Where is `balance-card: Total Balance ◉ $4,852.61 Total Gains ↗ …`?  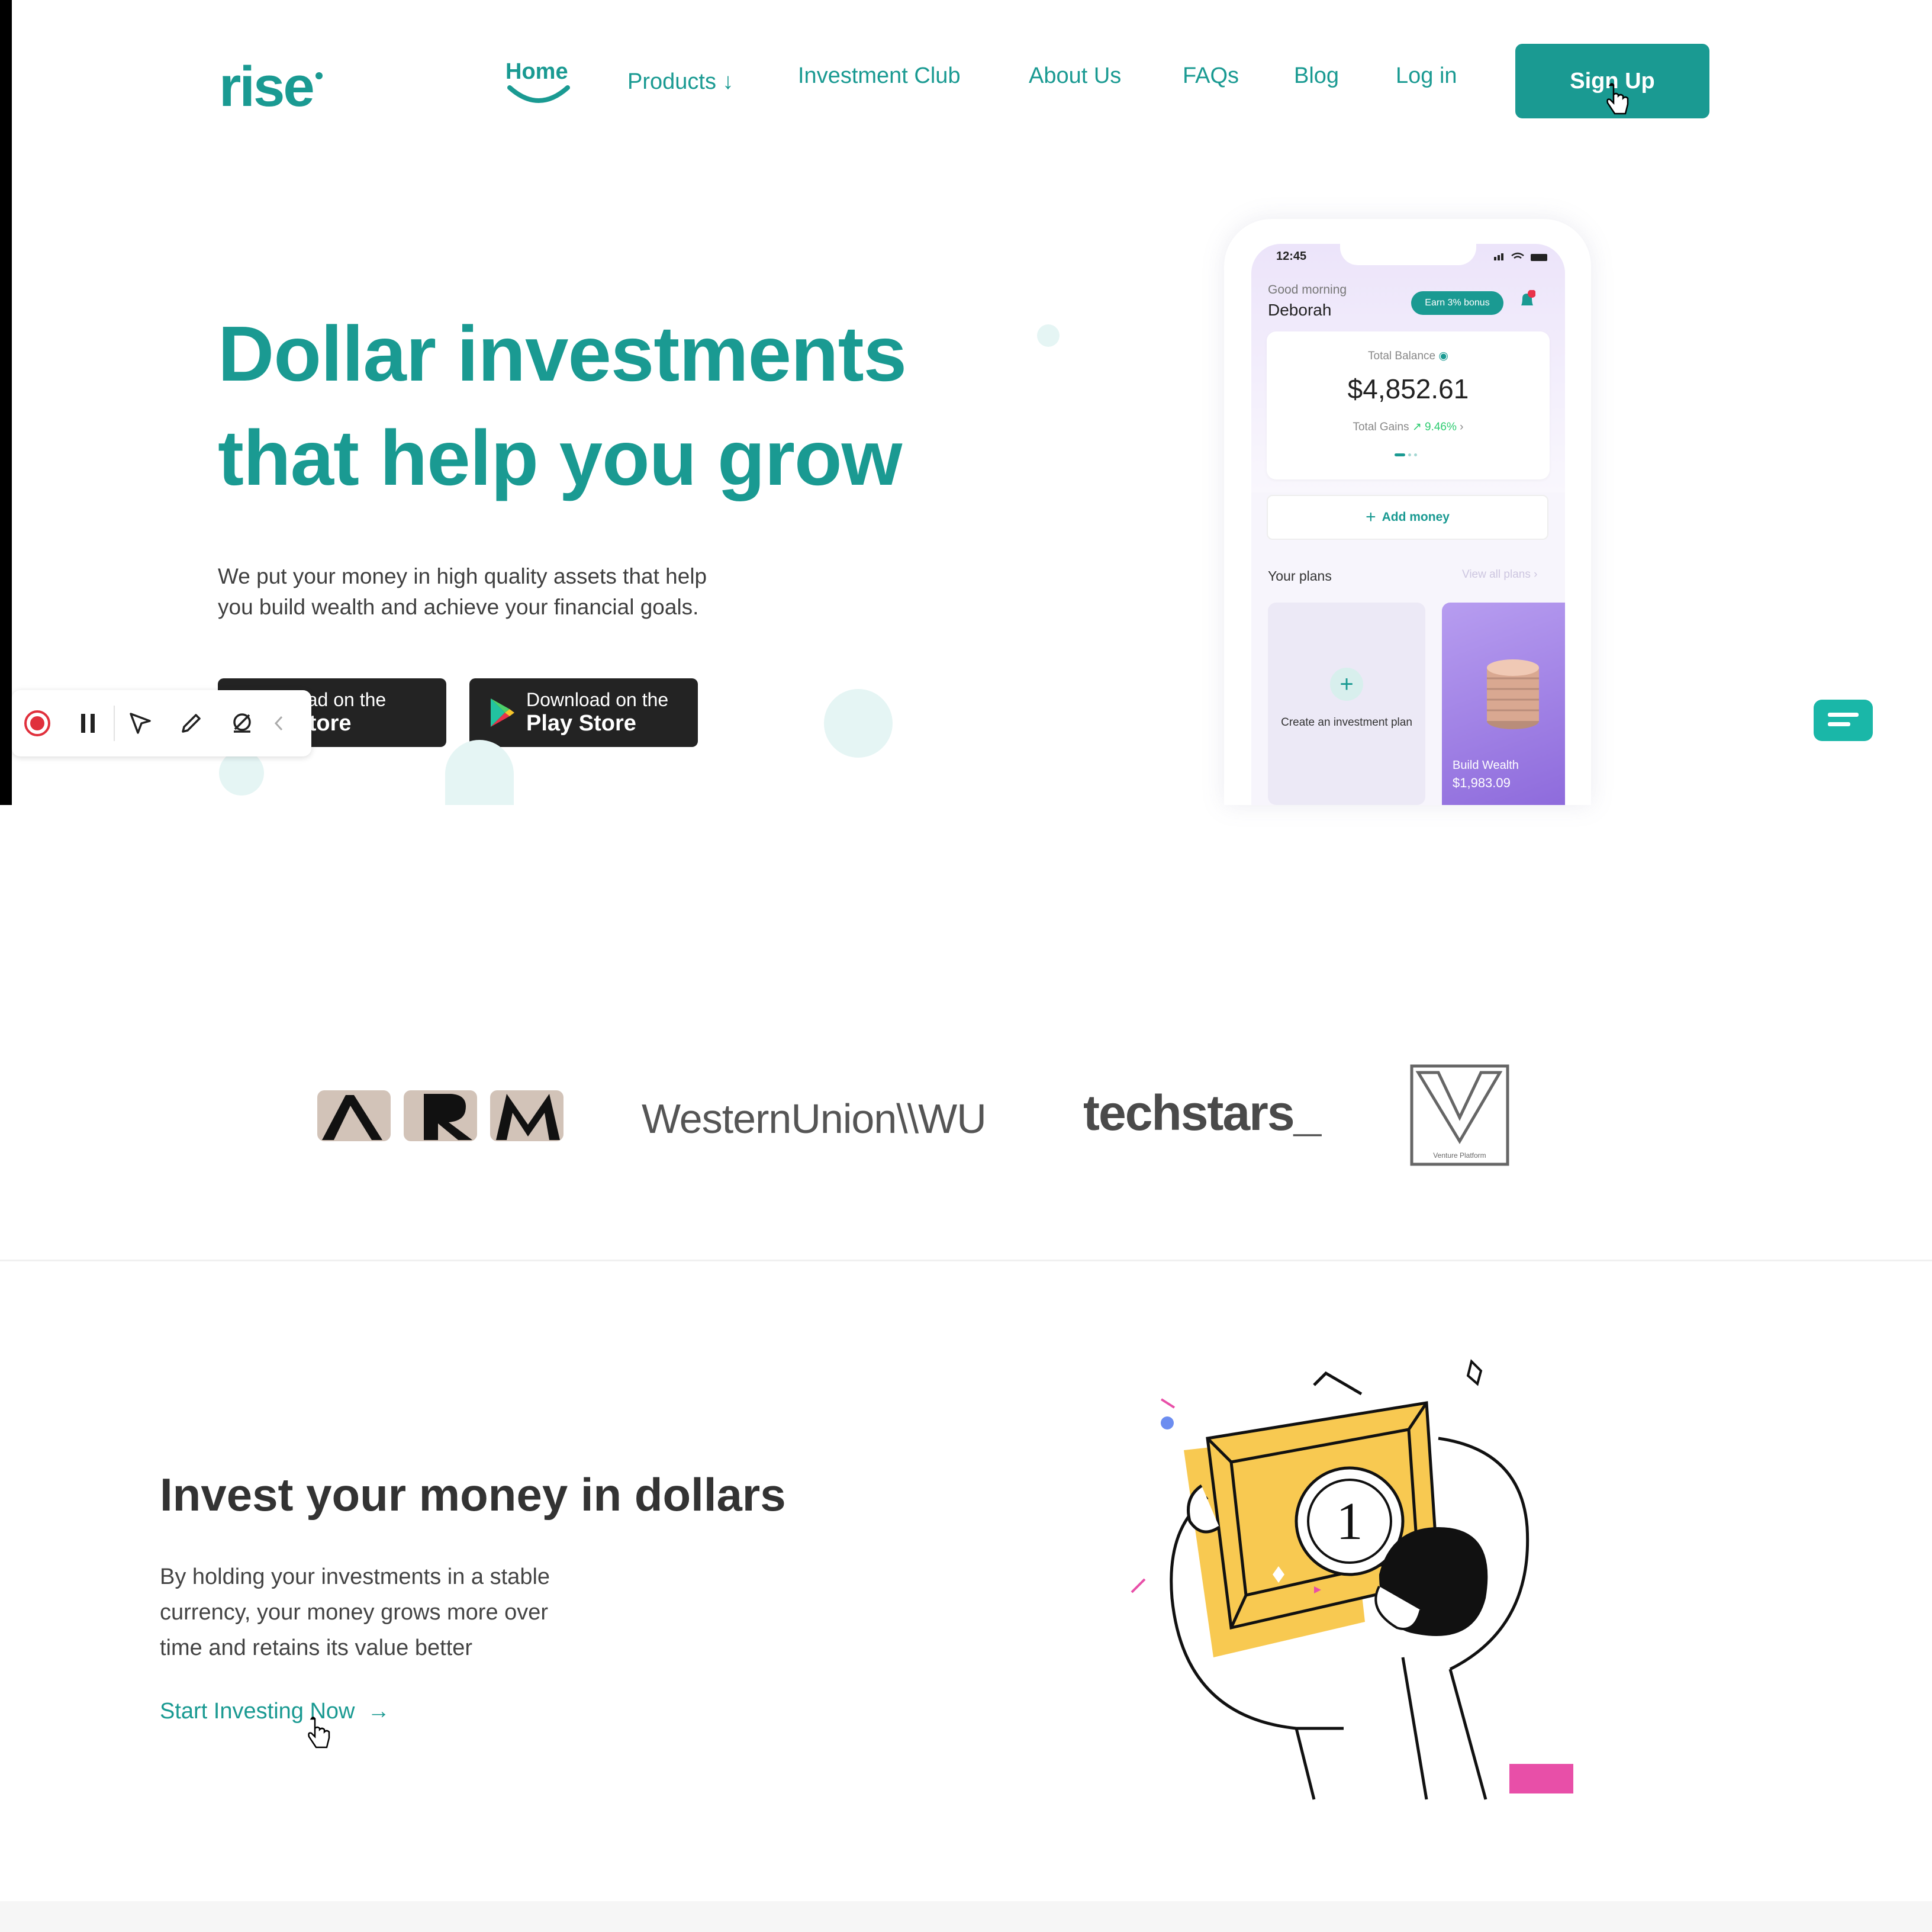 balance-card: Total Balance ◉ $4,852.61 Total Gains ↗ … is located at coordinates (1408, 405).